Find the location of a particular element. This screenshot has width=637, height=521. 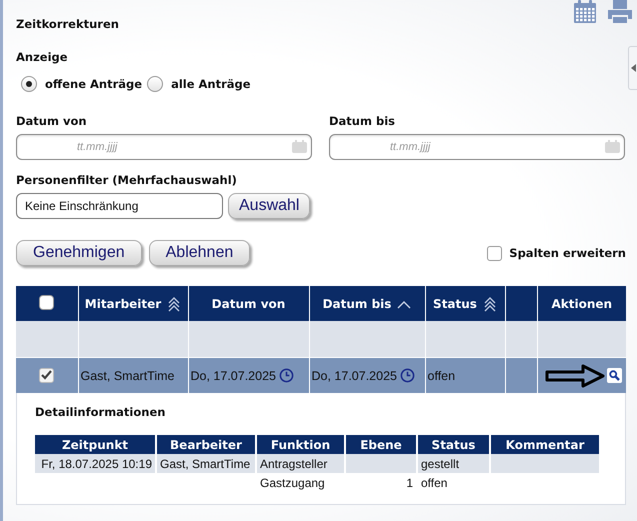

collapse-tab is located at coordinates (632, 68).